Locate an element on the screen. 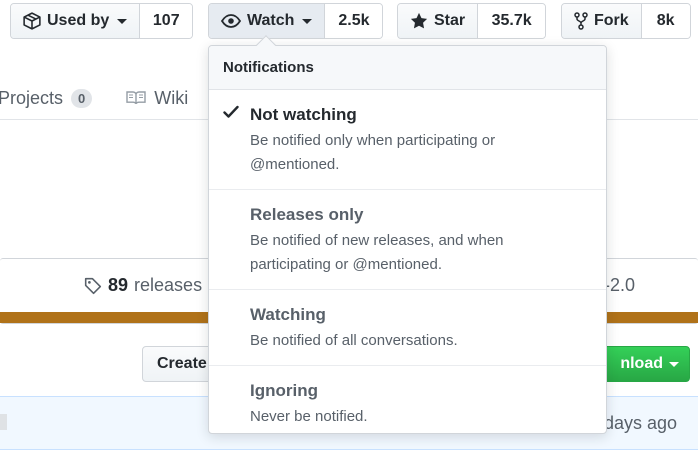 The height and width of the screenshot is (450, 698). used-by-count: 107 is located at coordinates (166, 21).